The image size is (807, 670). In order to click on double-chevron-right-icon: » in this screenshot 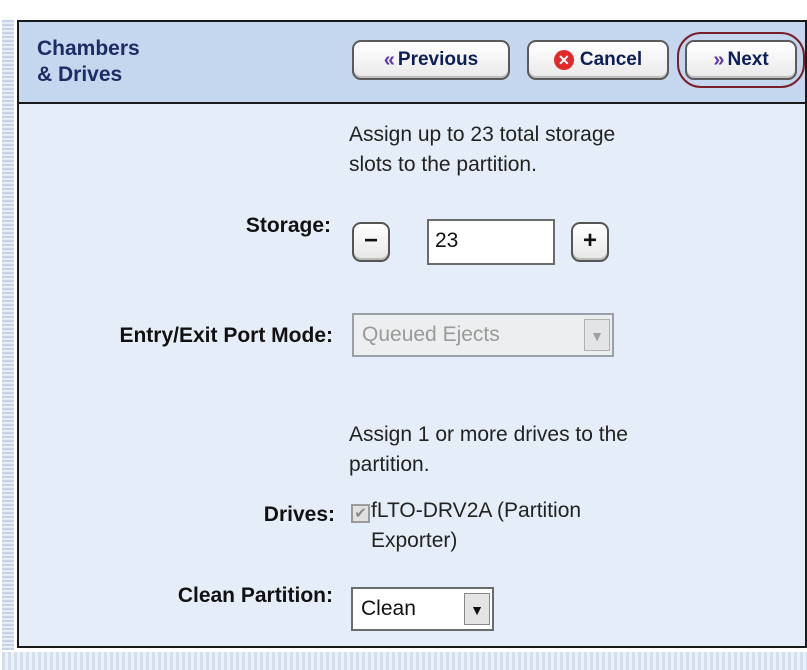, I will do `click(718, 59)`.